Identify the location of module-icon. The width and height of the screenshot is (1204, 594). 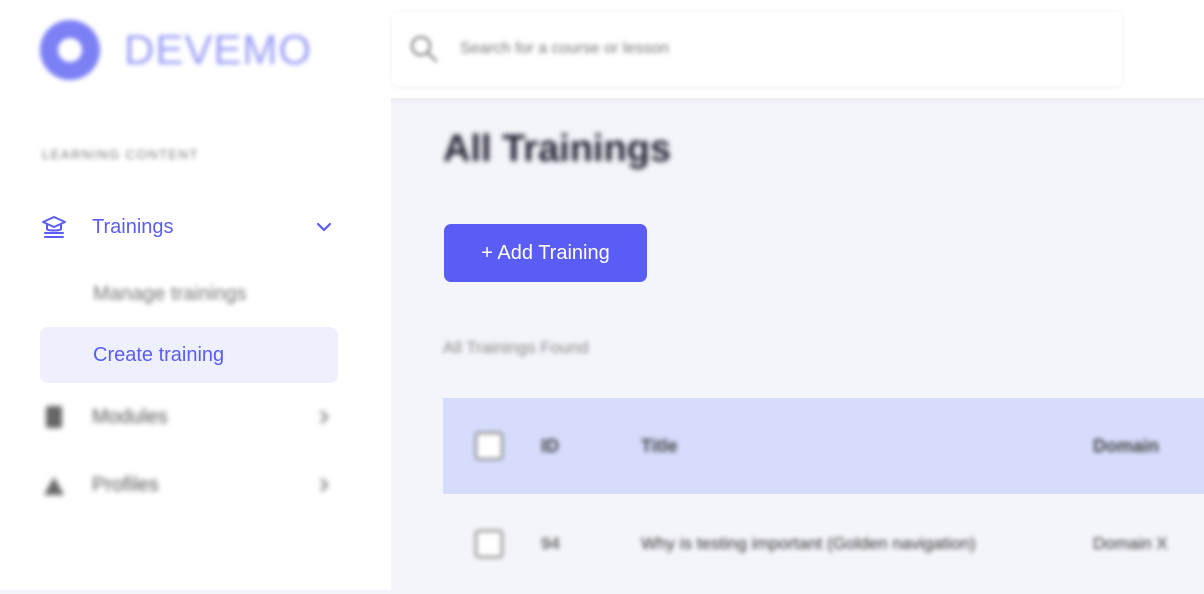
(54, 417).